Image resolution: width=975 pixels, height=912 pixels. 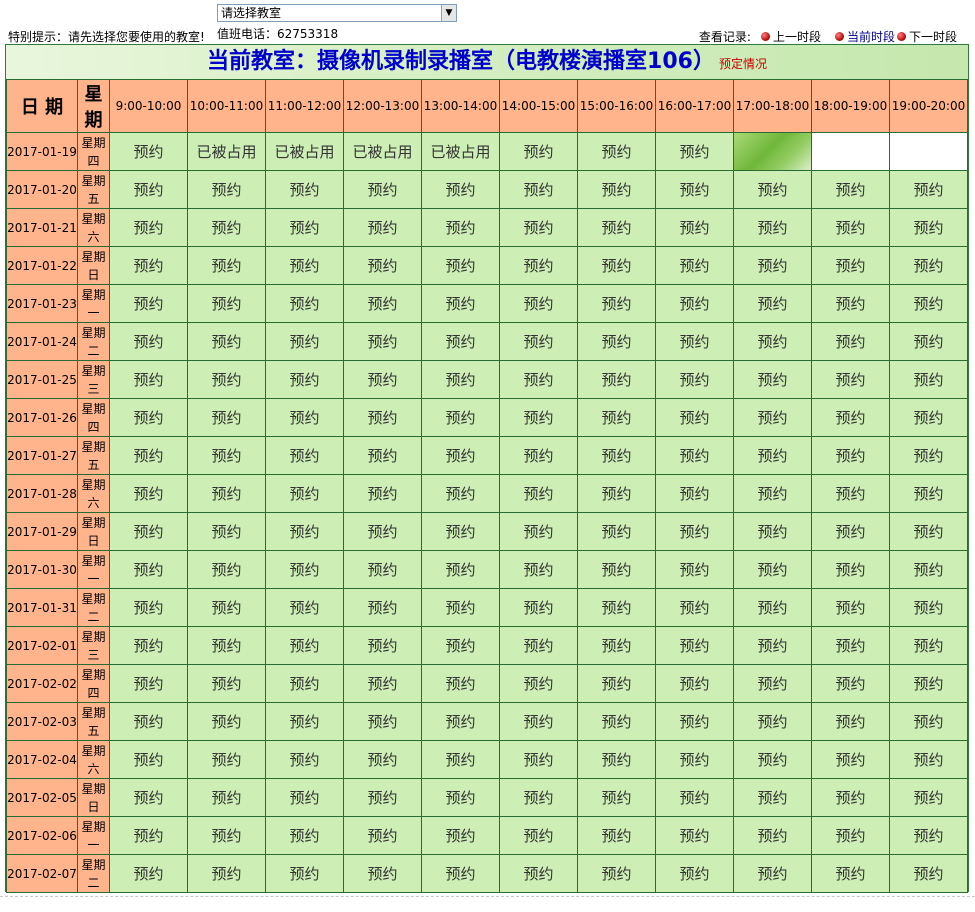 I want to click on prev-period-link: 上一时段, so click(x=790, y=36).